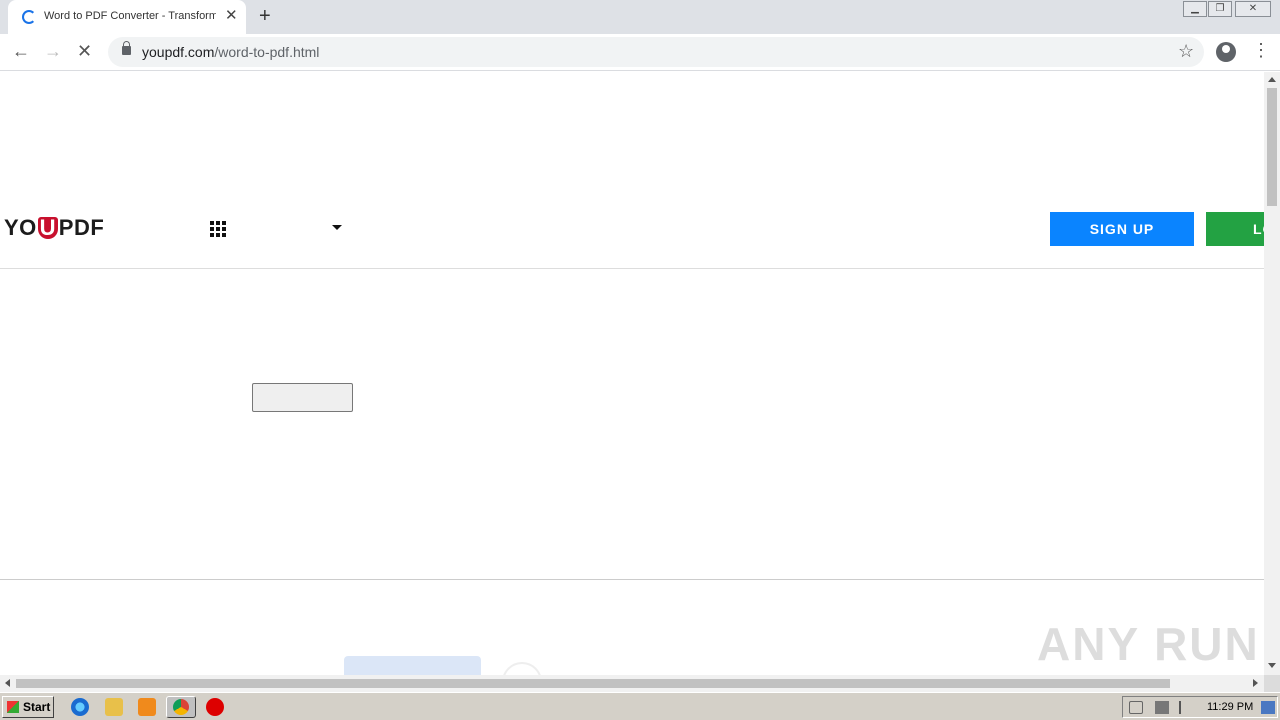 The height and width of the screenshot is (720, 1280). What do you see at coordinates (231, 16) in the screenshot?
I see `tab-close-button: ✕` at bounding box center [231, 16].